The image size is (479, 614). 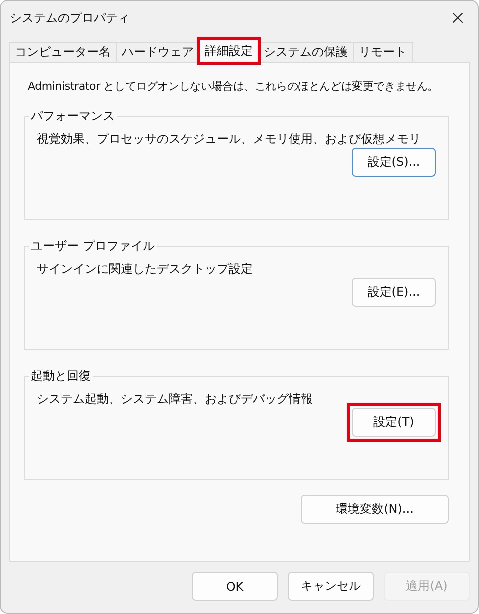 I want to click on dialog-button: OK, so click(x=235, y=586).